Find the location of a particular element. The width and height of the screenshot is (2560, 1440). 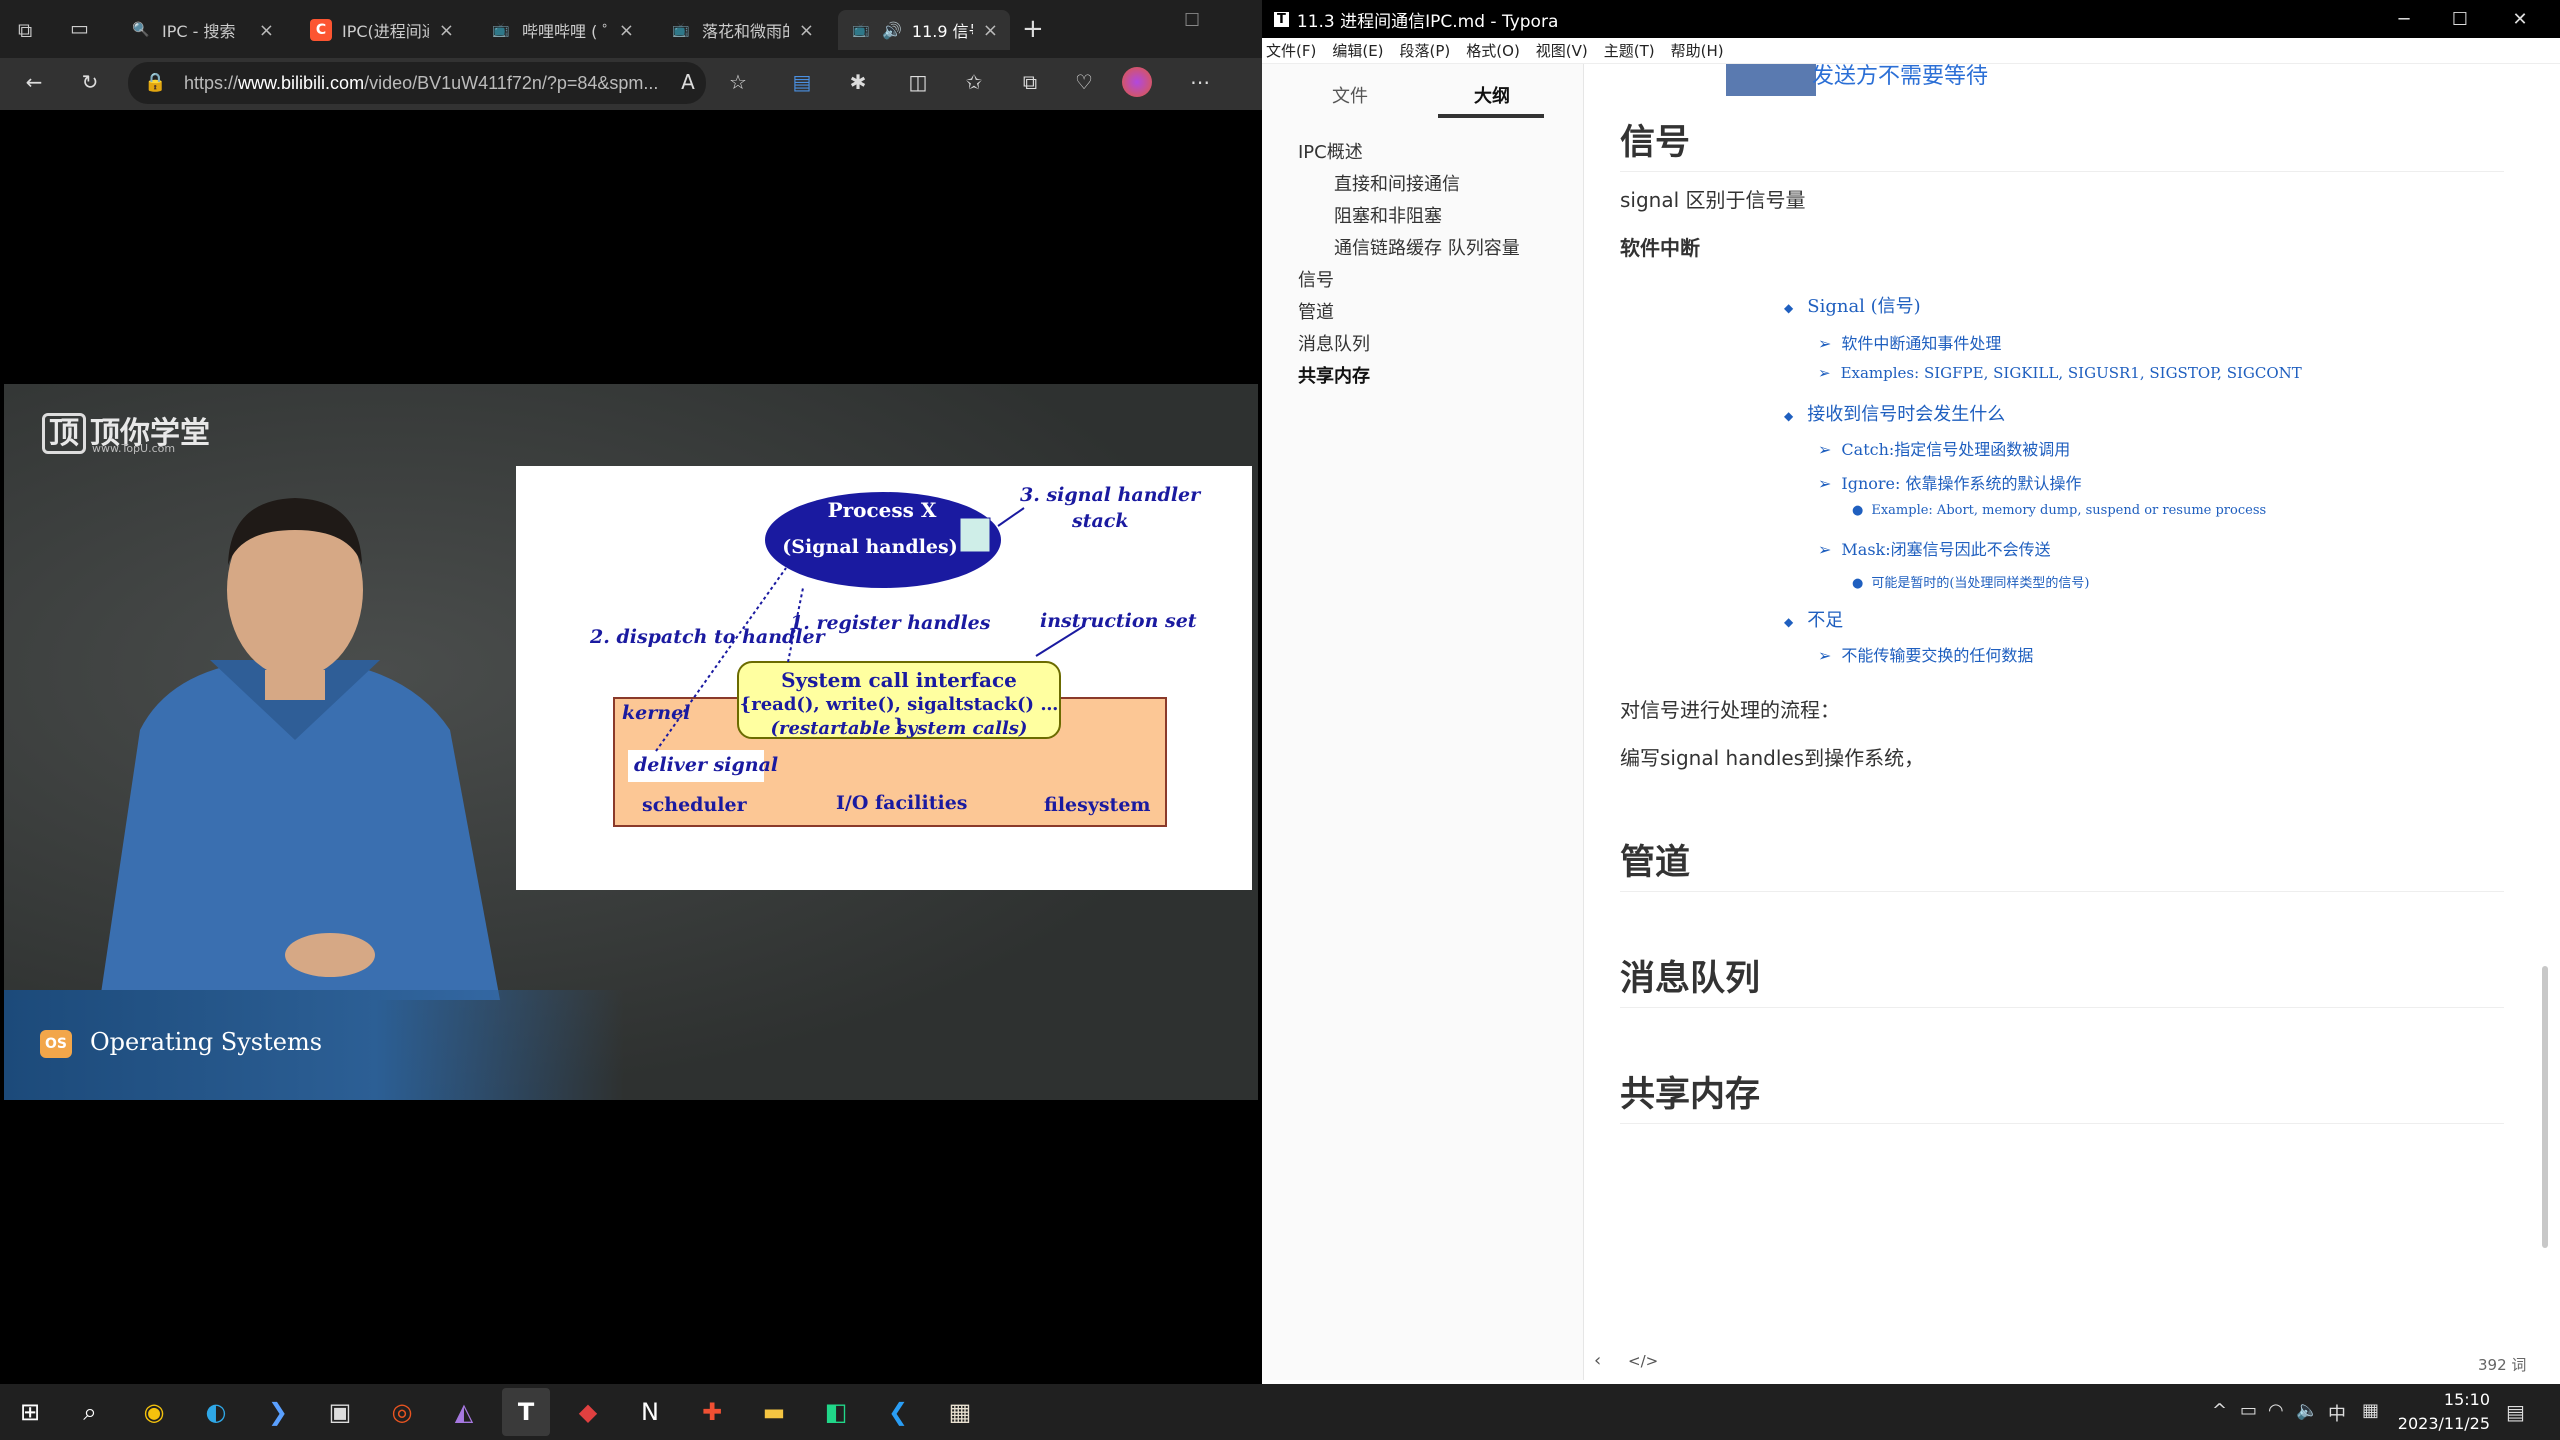

bullet-item: ◆ Signal (信号) is located at coordinates (1852, 305).